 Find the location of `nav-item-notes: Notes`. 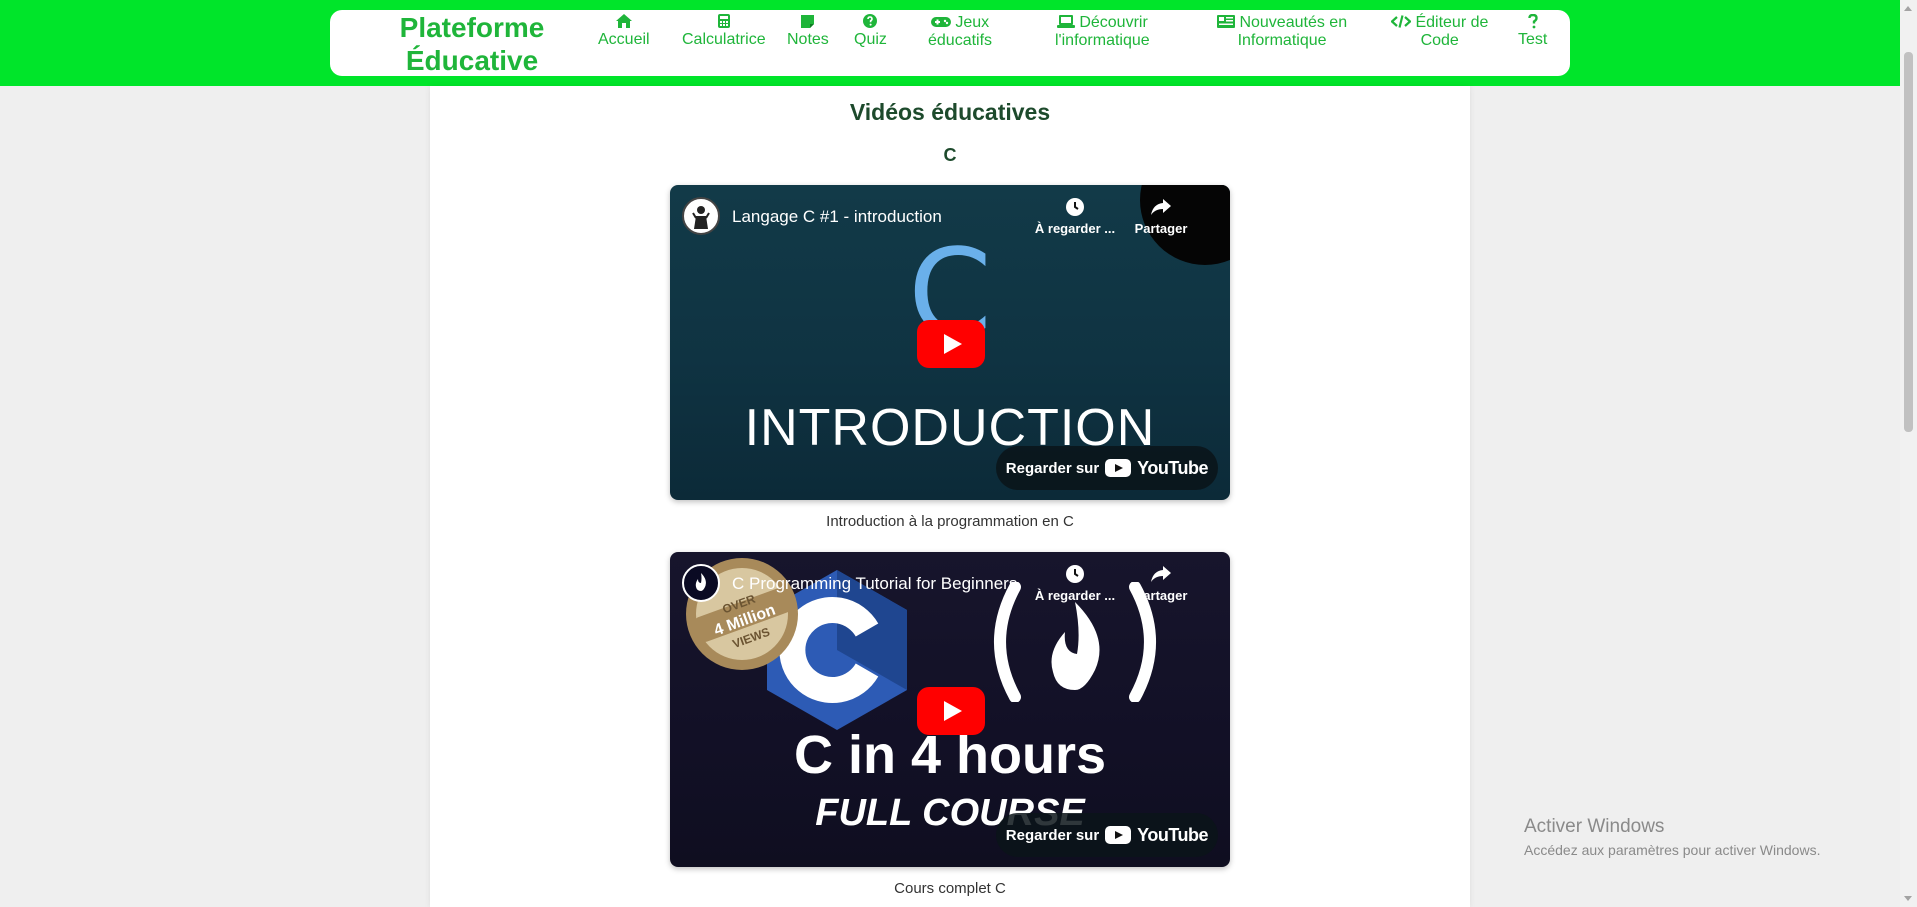

nav-item-notes: Notes is located at coordinates (808, 31).